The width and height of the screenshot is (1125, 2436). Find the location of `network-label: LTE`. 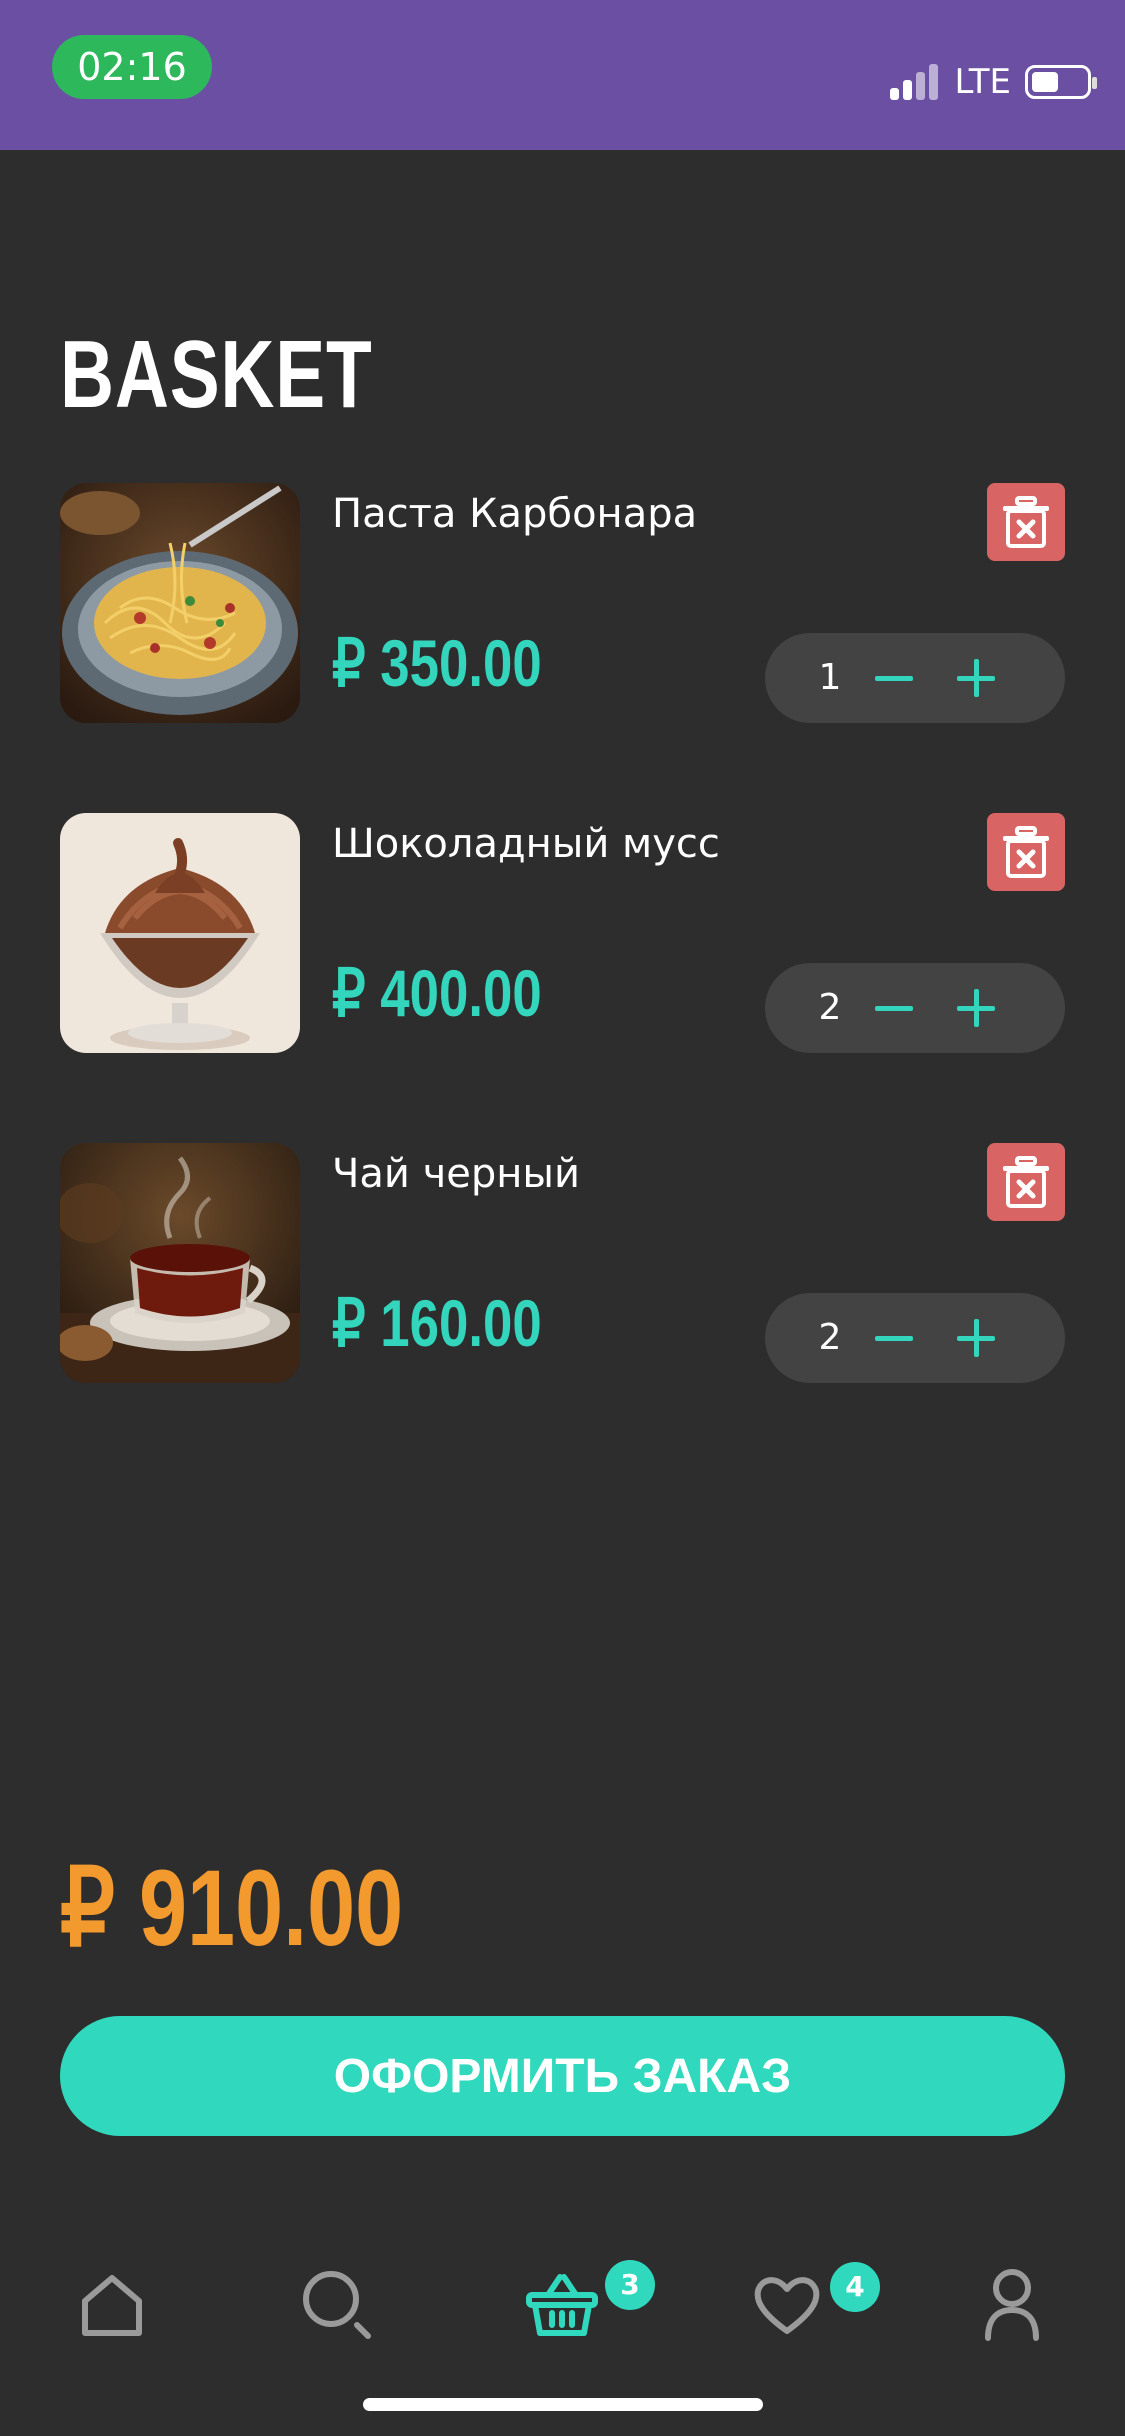

network-label: LTE is located at coordinates (982, 82).